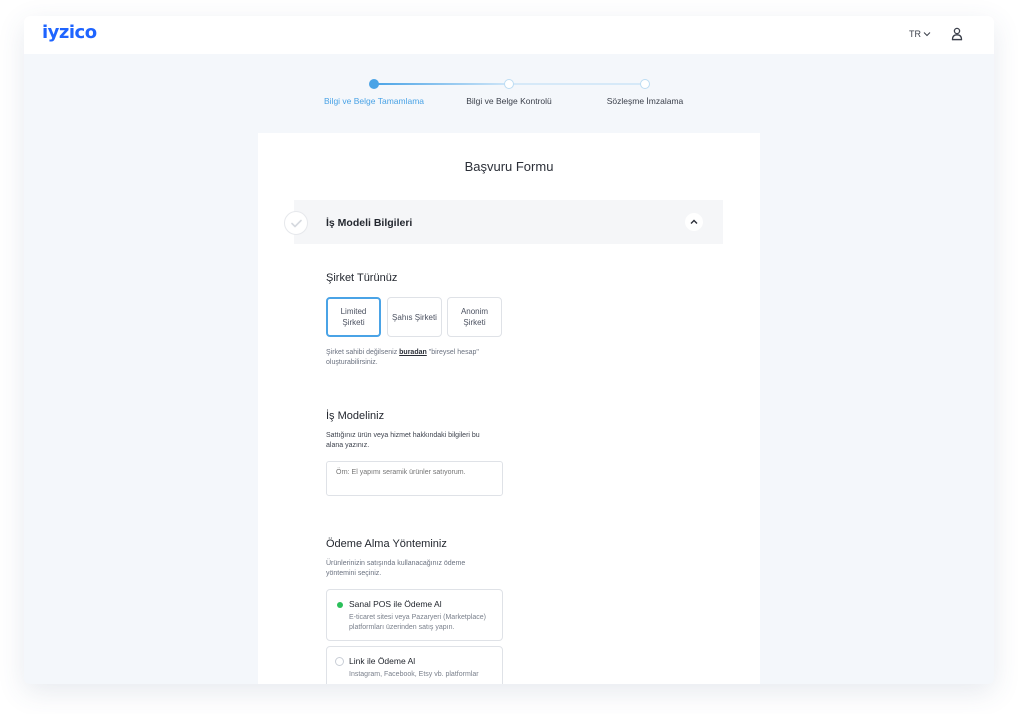 This screenshot has width=1018, height=714. I want to click on collapse-section-button, so click(694, 222).